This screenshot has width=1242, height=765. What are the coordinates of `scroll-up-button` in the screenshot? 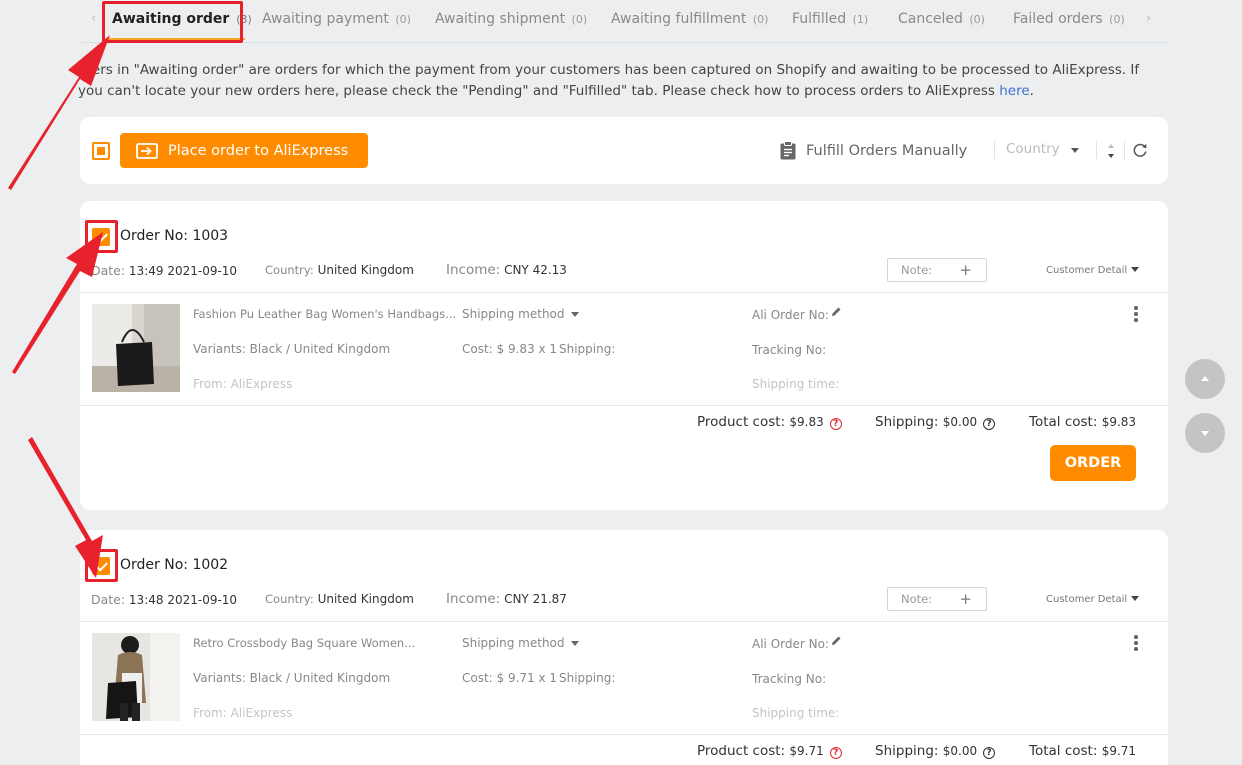 It's located at (1205, 379).